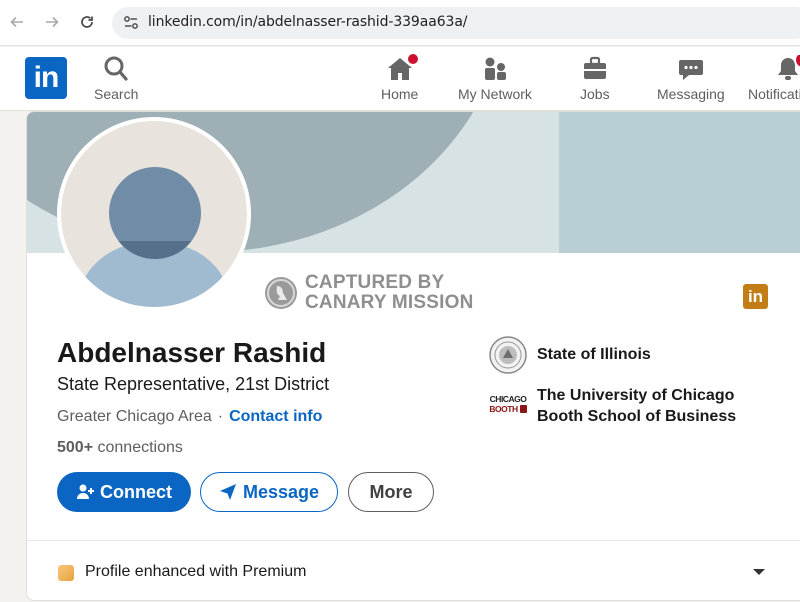 Image resolution: width=800 pixels, height=602 pixels. What do you see at coordinates (691, 94) in the screenshot?
I see `nav-messaging-label: Messaging` at bounding box center [691, 94].